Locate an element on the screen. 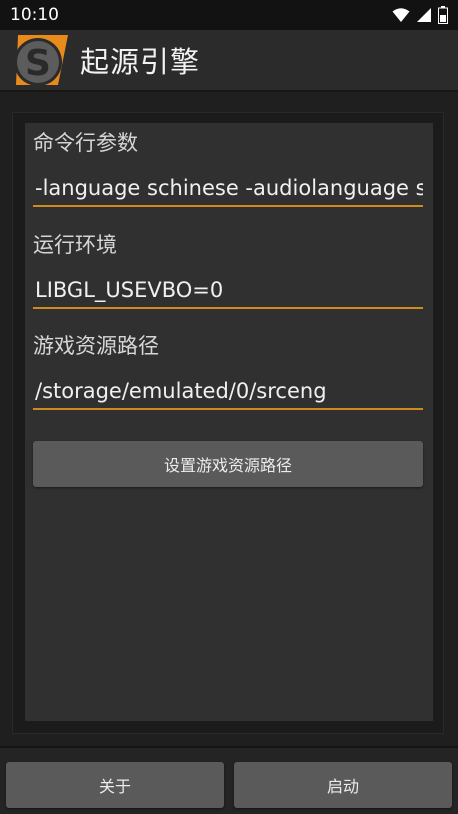 The height and width of the screenshot is (814, 458). command-line-value: -language schinese -audiolanguage sc is located at coordinates (229, 188).